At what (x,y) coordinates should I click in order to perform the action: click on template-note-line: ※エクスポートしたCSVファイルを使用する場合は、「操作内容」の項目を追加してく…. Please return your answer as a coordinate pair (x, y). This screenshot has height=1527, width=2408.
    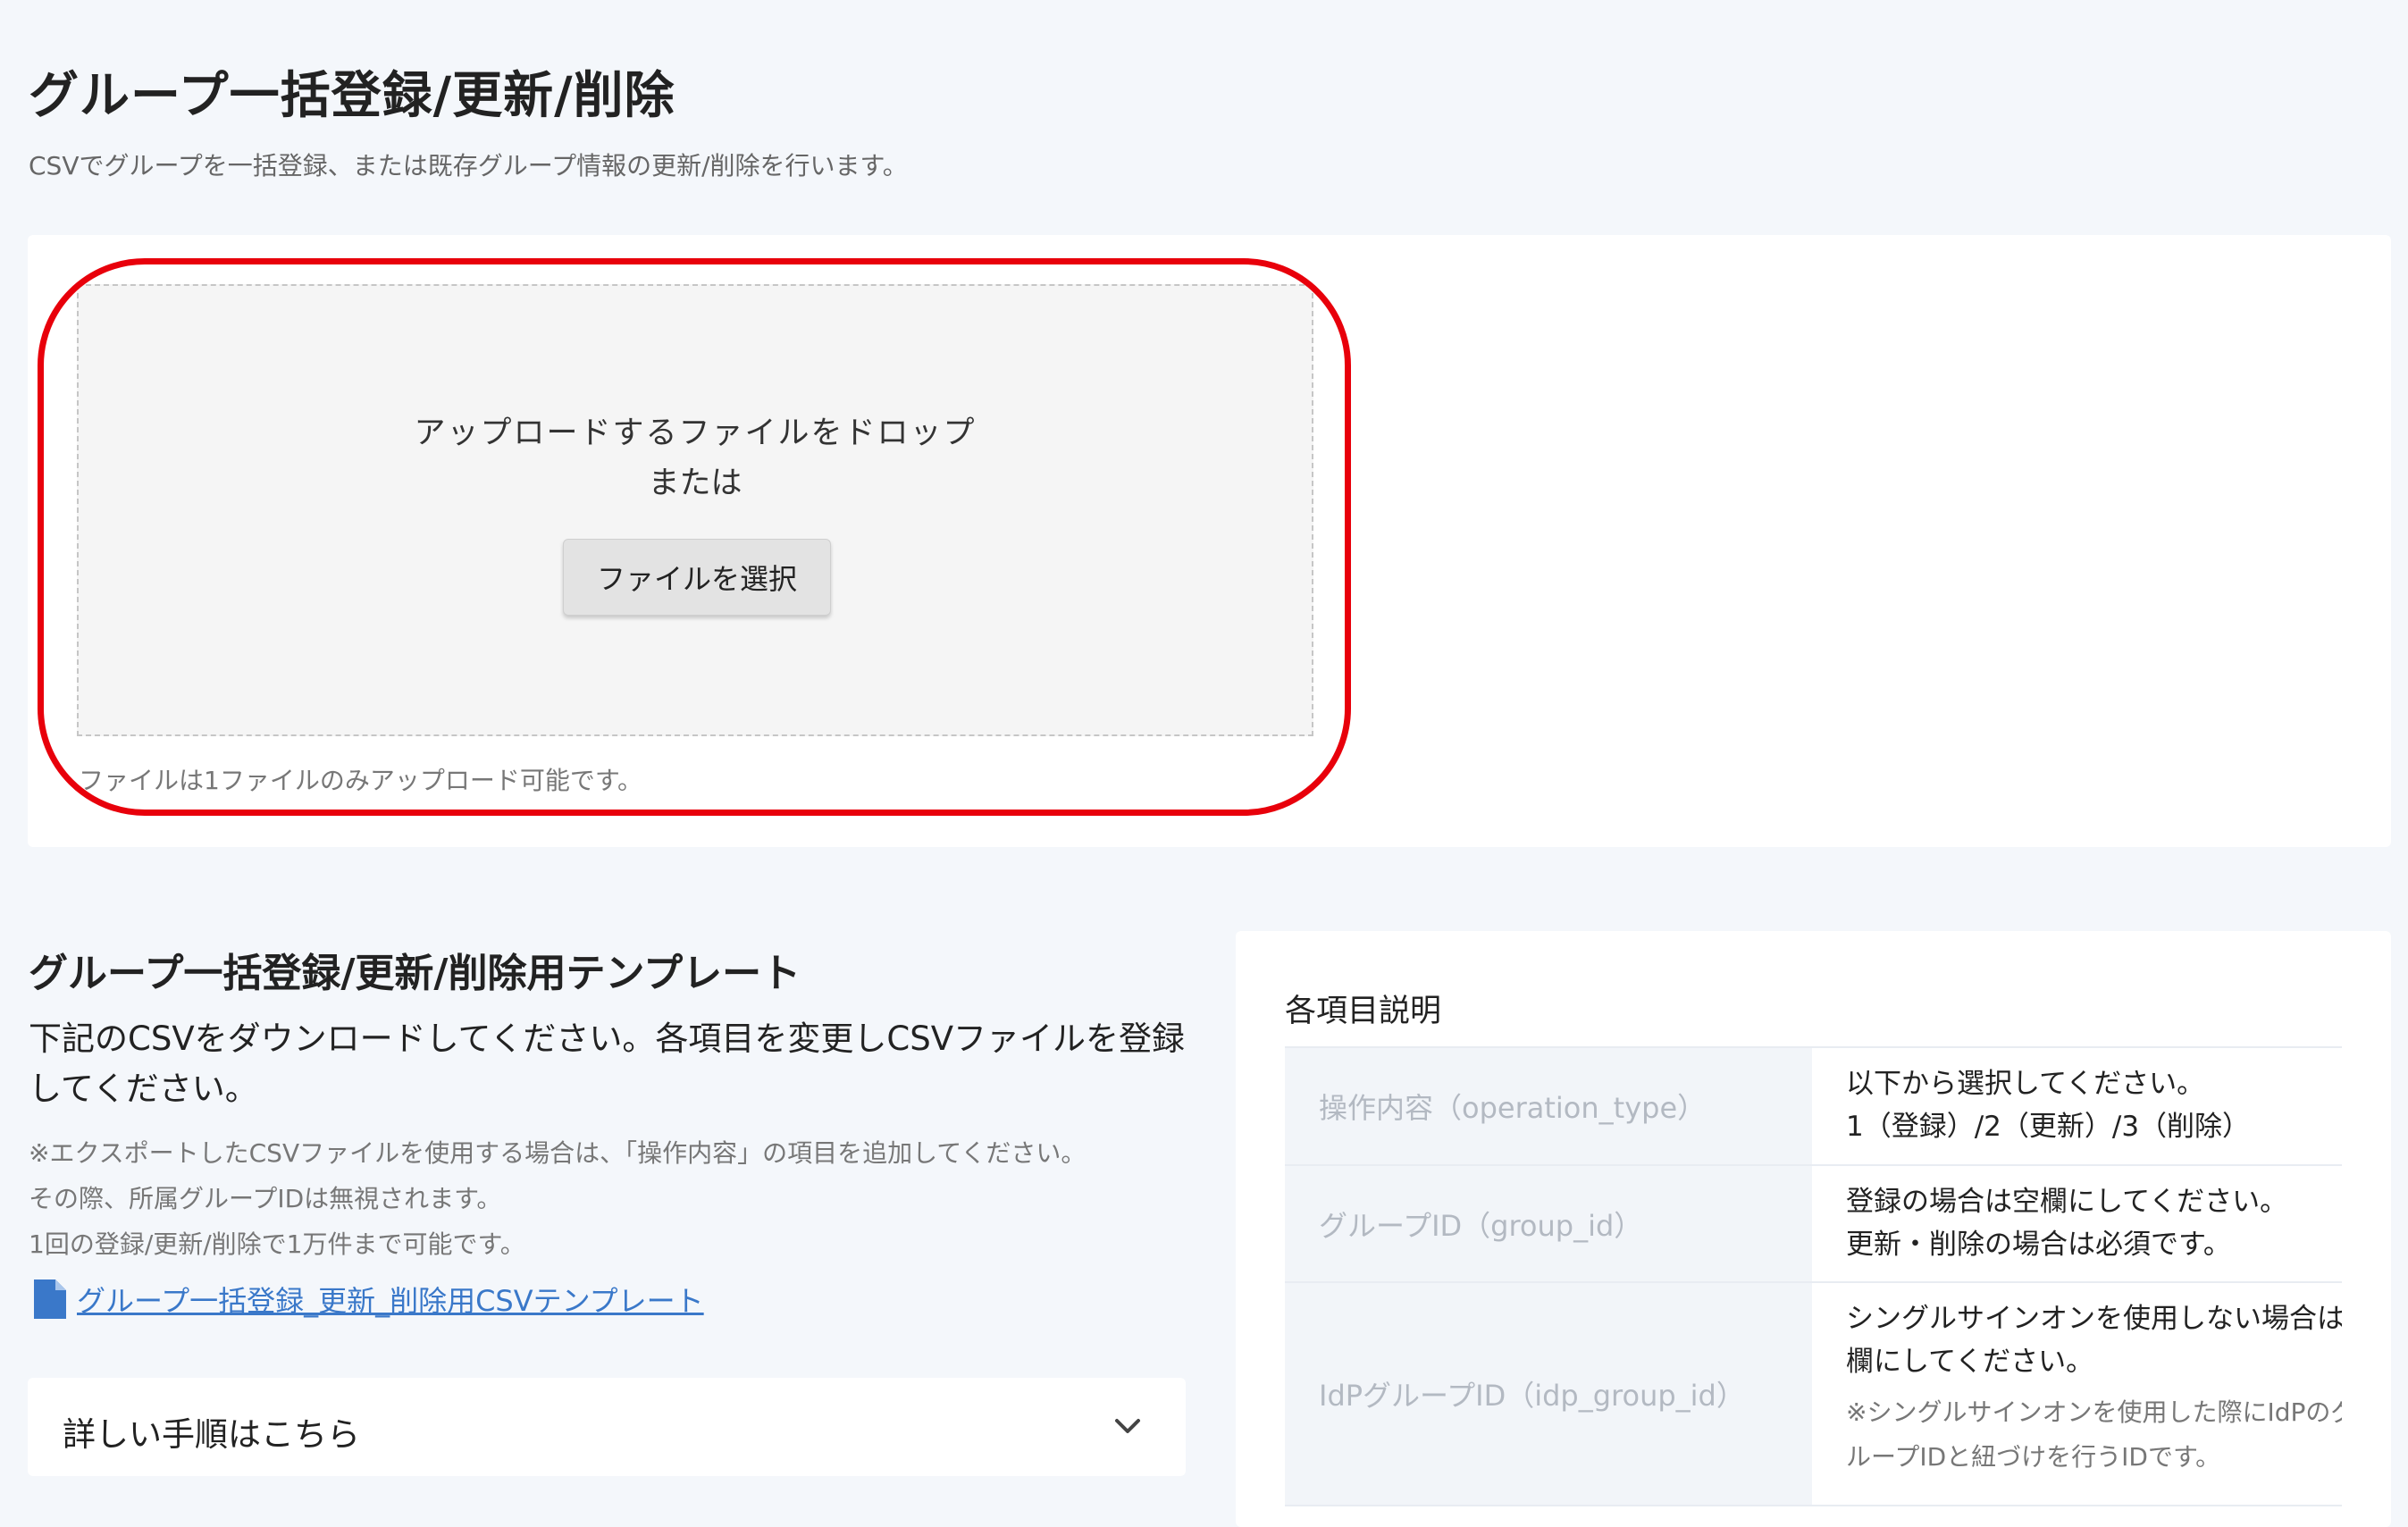
    Looking at the image, I should click on (558, 1153).